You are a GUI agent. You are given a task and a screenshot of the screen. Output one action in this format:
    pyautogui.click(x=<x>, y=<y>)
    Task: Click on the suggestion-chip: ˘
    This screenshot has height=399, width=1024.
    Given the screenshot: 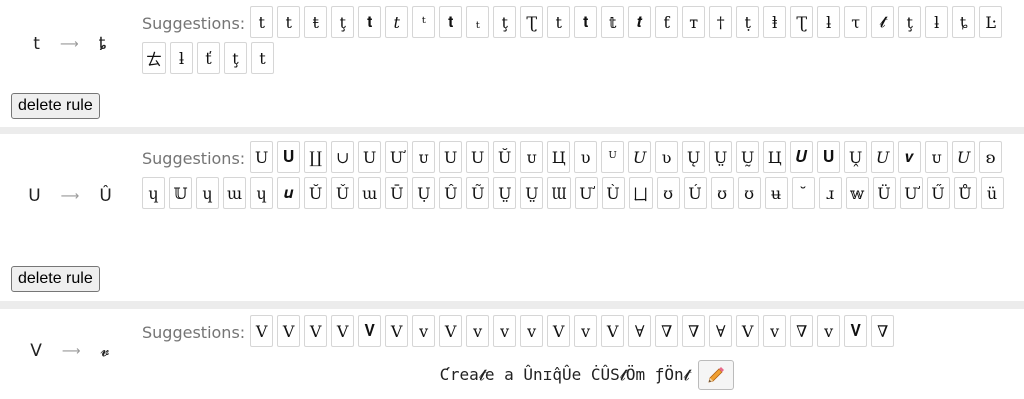 What is the action you would take?
    pyautogui.click(x=803, y=193)
    